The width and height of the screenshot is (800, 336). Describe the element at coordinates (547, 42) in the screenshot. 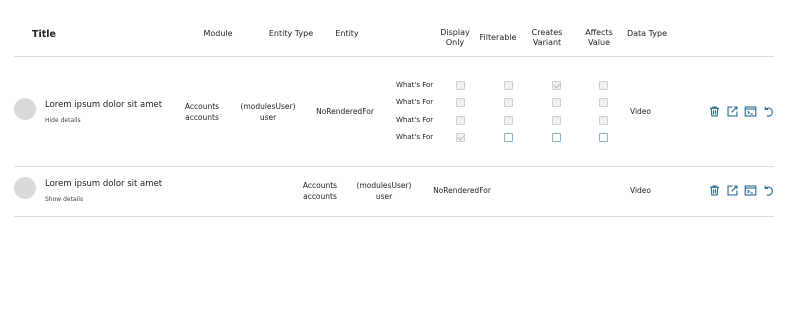

I see `col-creates-variant-line2: Variant` at that location.